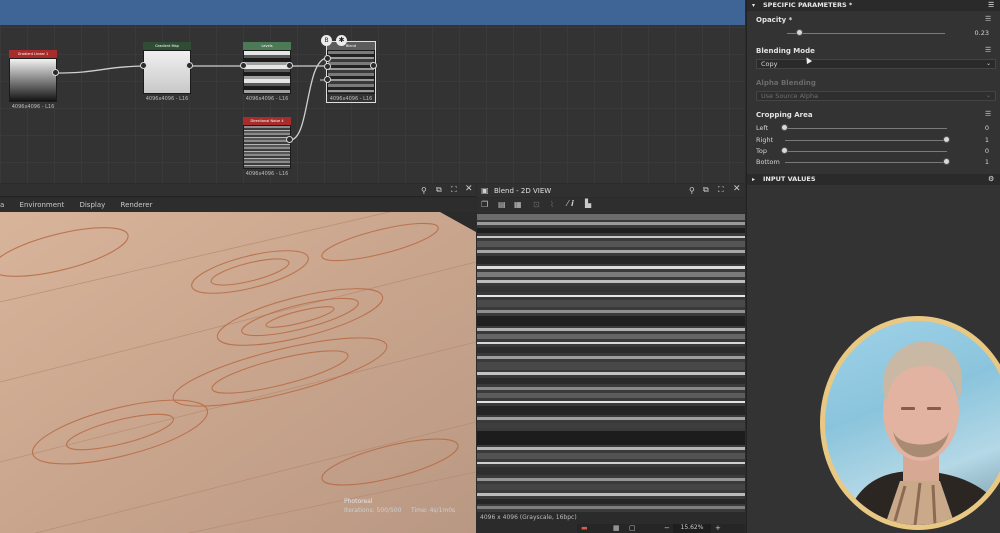 The width and height of the screenshot is (1000, 533). I want to click on node-header: Levels, so click(267, 46).